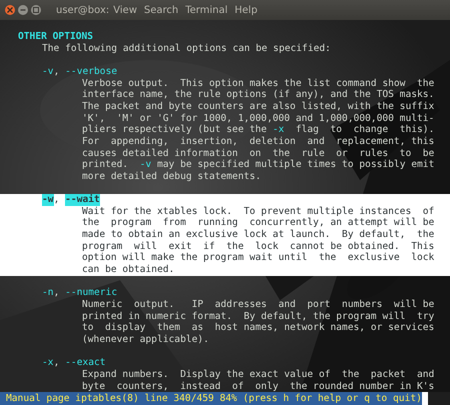 The height and width of the screenshot is (405, 450). I want to click on close-button, so click(10, 10).